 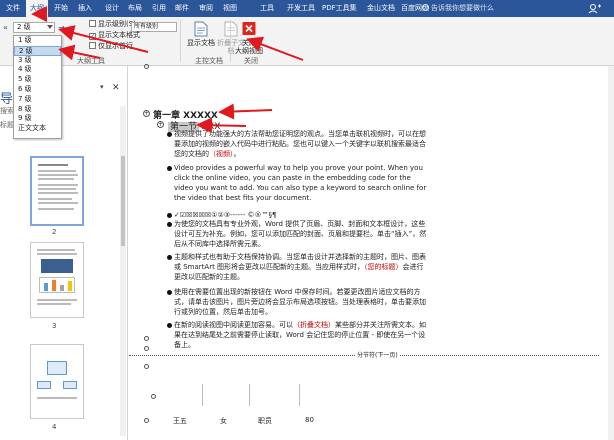 I want to click on close-label-line2: 大纲视图, so click(x=249, y=51).